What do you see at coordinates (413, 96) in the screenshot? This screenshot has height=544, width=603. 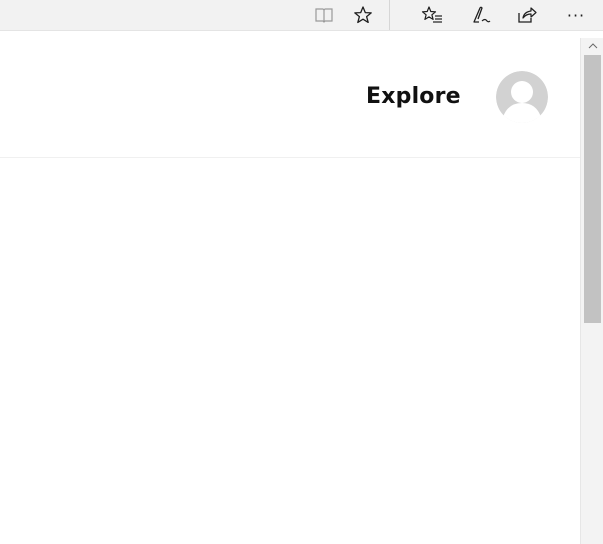 I see `nav-explore-link: Explore` at bounding box center [413, 96].